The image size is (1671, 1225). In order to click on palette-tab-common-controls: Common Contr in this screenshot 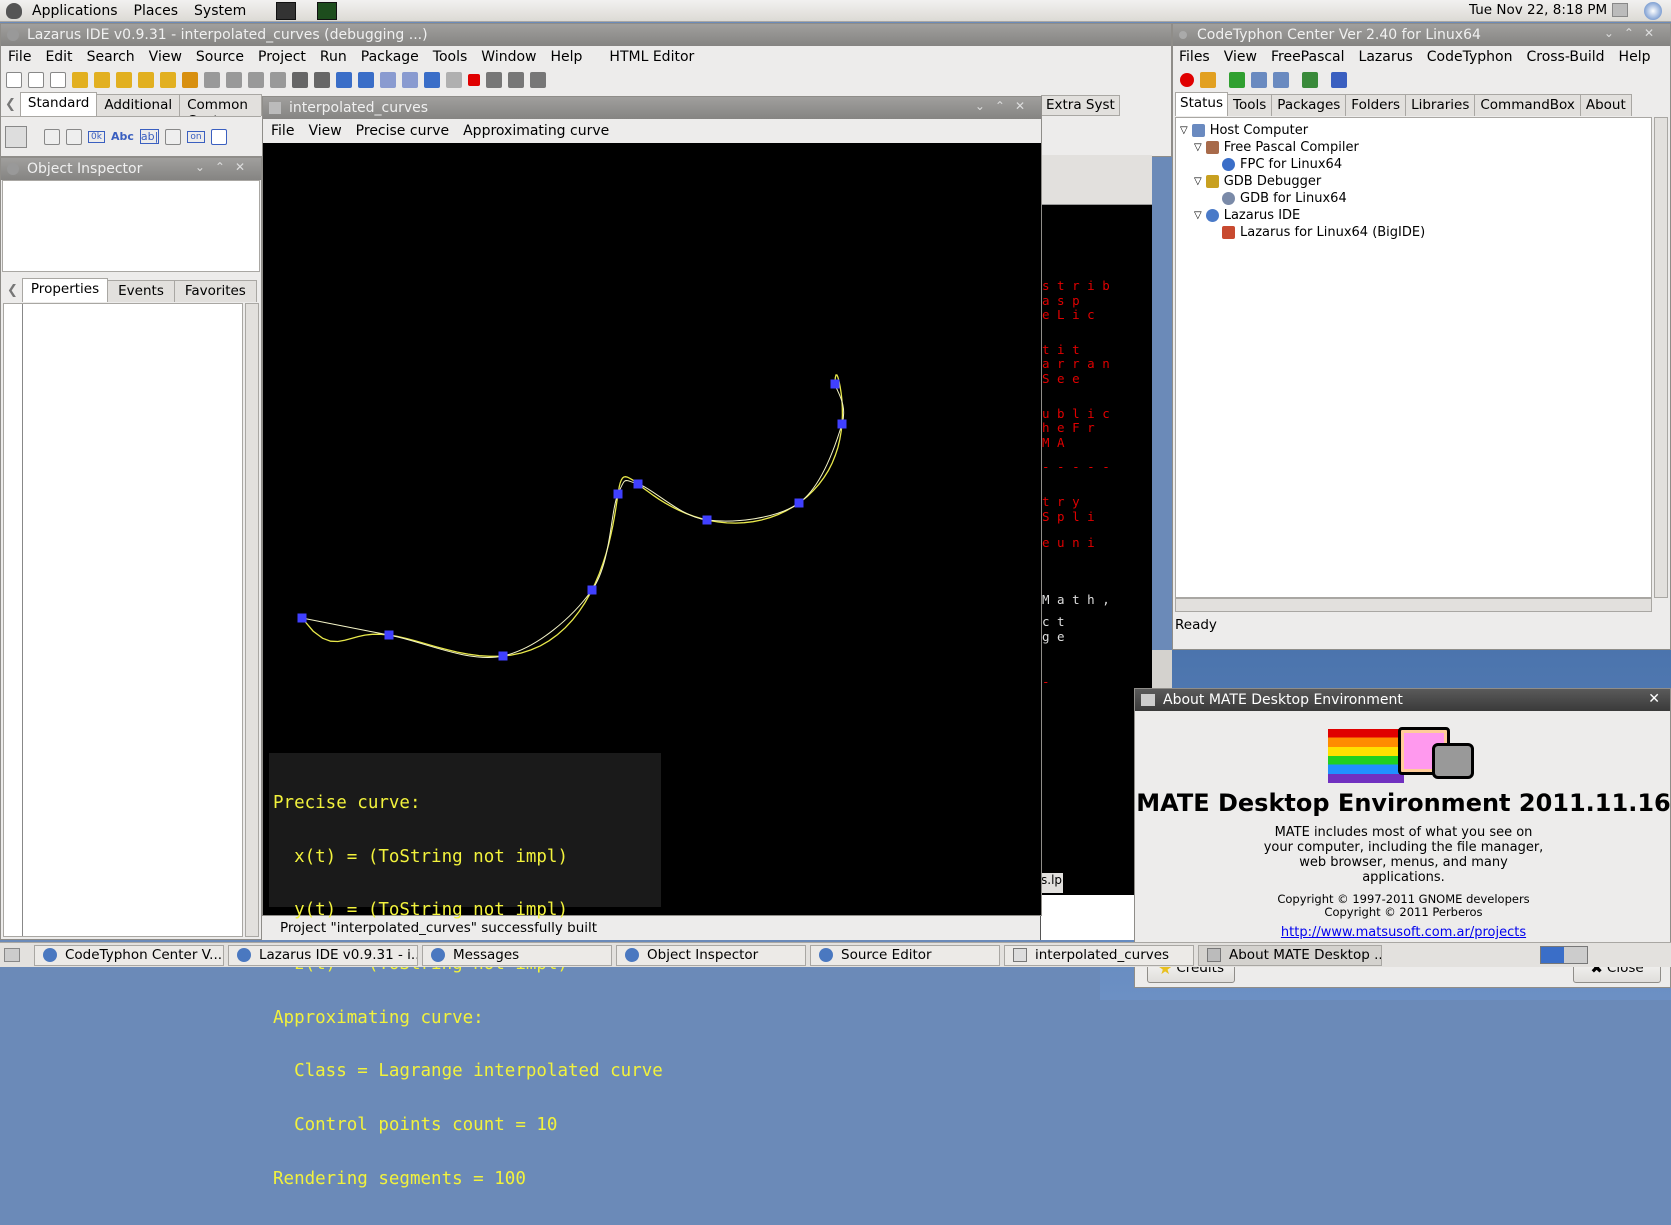, I will do `click(220, 111)`.